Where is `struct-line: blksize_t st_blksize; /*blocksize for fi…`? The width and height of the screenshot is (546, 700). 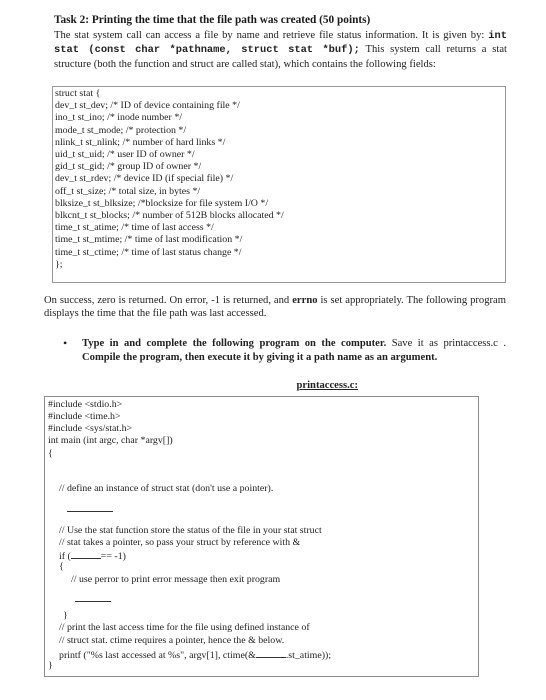
struct-line: blksize_t st_blksize; /*blocksize for fi… is located at coordinates (162, 203).